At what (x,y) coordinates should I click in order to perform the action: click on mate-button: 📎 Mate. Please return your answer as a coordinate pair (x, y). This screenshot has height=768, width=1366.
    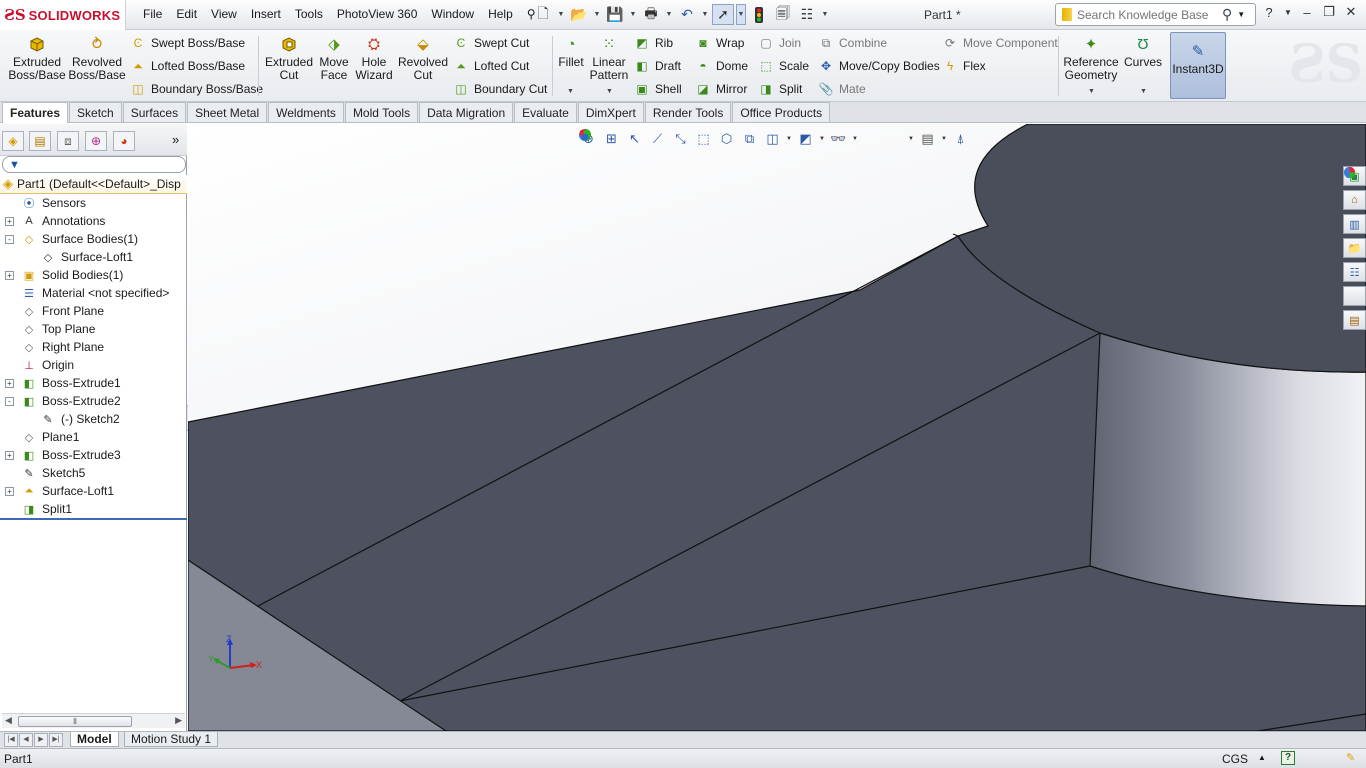
    Looking at the image, I should click on (842, 89).